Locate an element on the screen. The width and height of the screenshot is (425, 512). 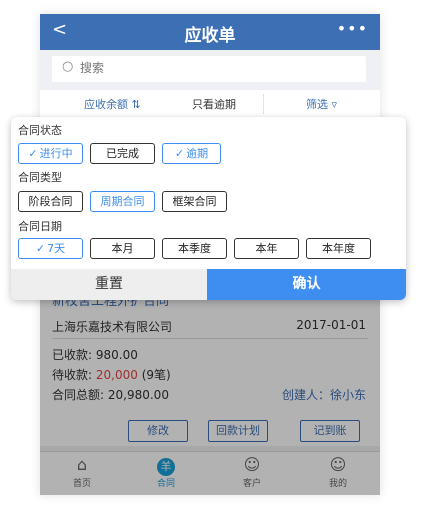
option-stage-contract: 阶段合同 is located at coordinates (50, 201).